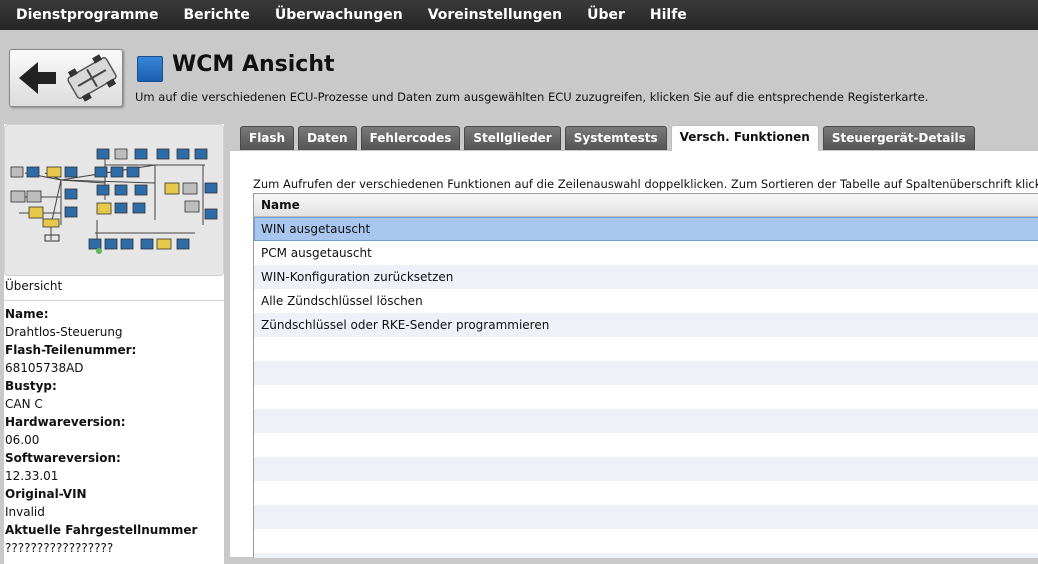 The width and height of the screenshot is (1038, 564). I want to click on back-arrow-vehicle-icon, so click(68, 78).